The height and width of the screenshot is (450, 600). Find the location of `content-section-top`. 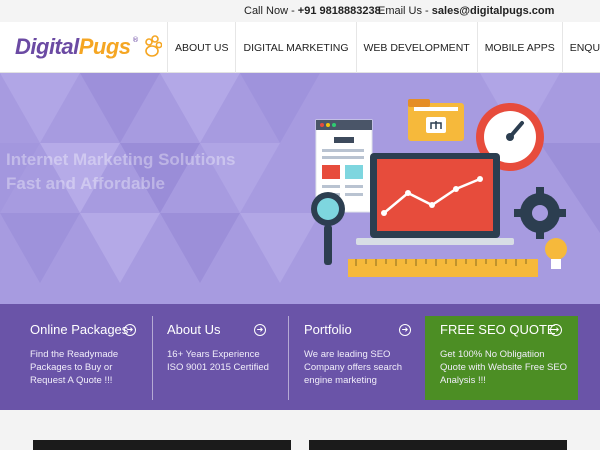

content-section-top is located at coordinates (300, 430).